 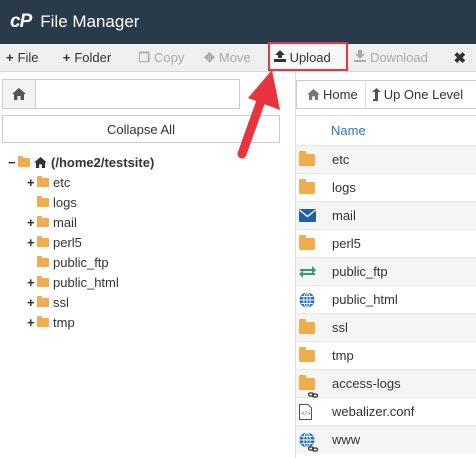 I want to click on file-name: public_html, so click(x=365, y=299).